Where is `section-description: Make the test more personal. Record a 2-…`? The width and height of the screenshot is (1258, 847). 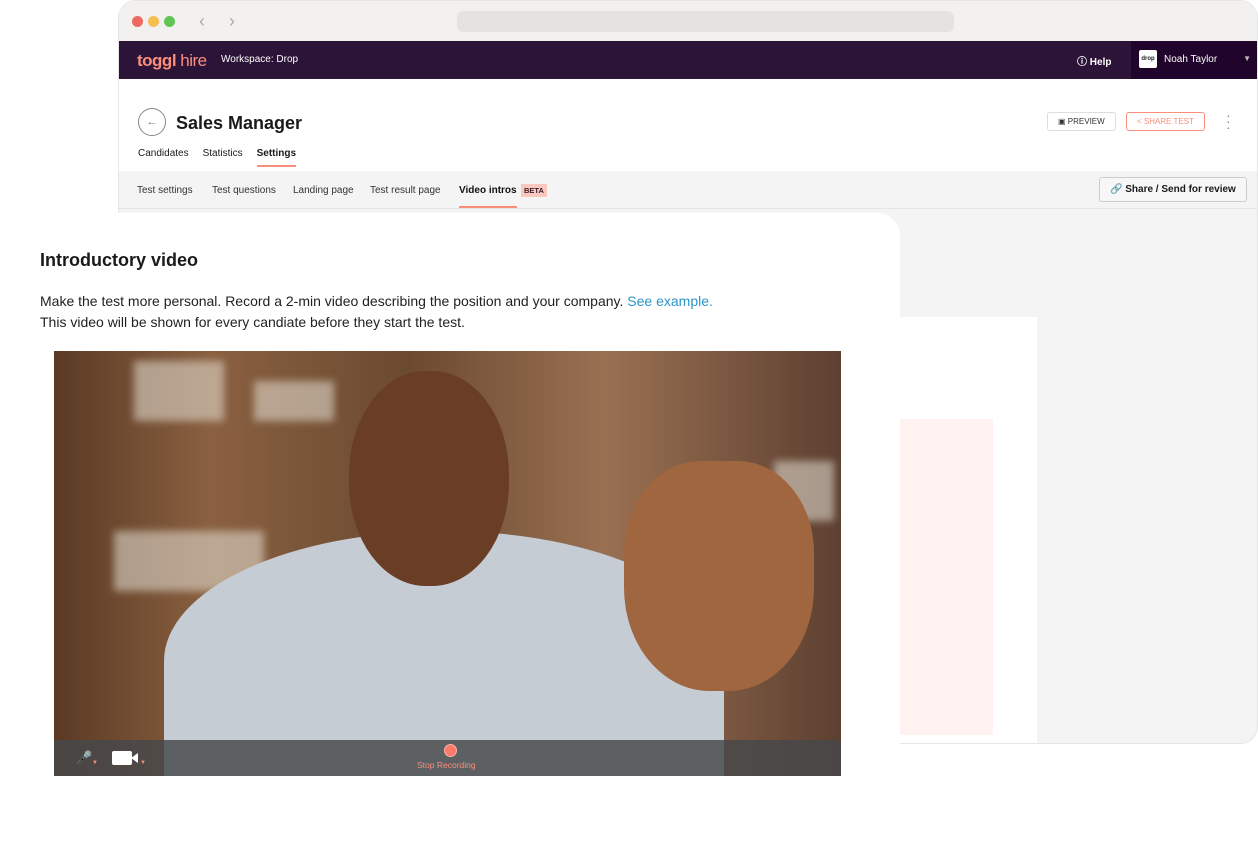 section-description: Make the test more personal. Record a 2-… is located at coordinates (376, 312).